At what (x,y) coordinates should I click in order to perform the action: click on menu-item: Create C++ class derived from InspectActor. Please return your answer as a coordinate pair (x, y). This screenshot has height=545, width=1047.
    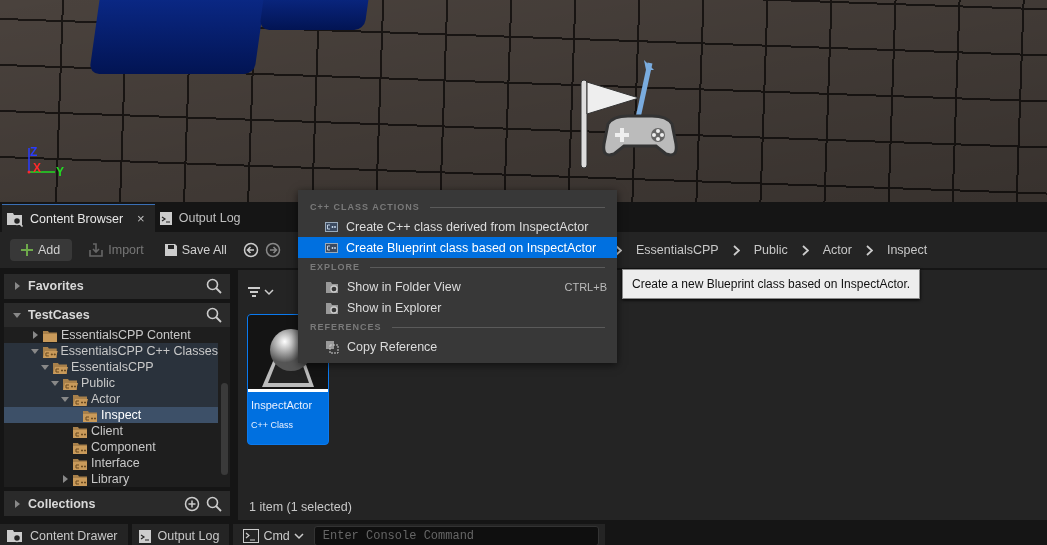
    Looking at the image, I should click on (457, 226).